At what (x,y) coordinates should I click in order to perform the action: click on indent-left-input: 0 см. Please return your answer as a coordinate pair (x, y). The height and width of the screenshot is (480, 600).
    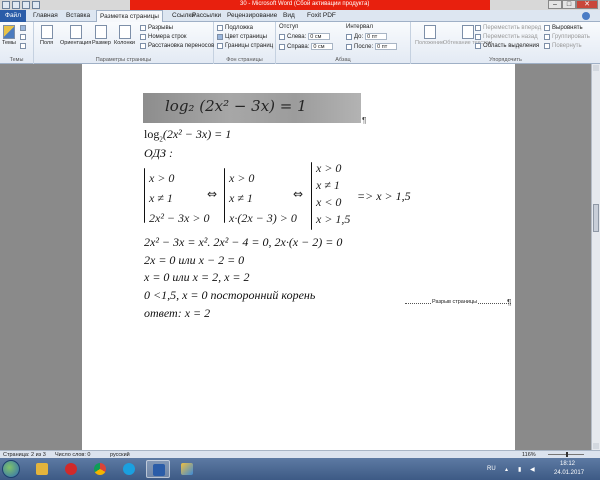
    Looking at the image, I should click on (319, 36).